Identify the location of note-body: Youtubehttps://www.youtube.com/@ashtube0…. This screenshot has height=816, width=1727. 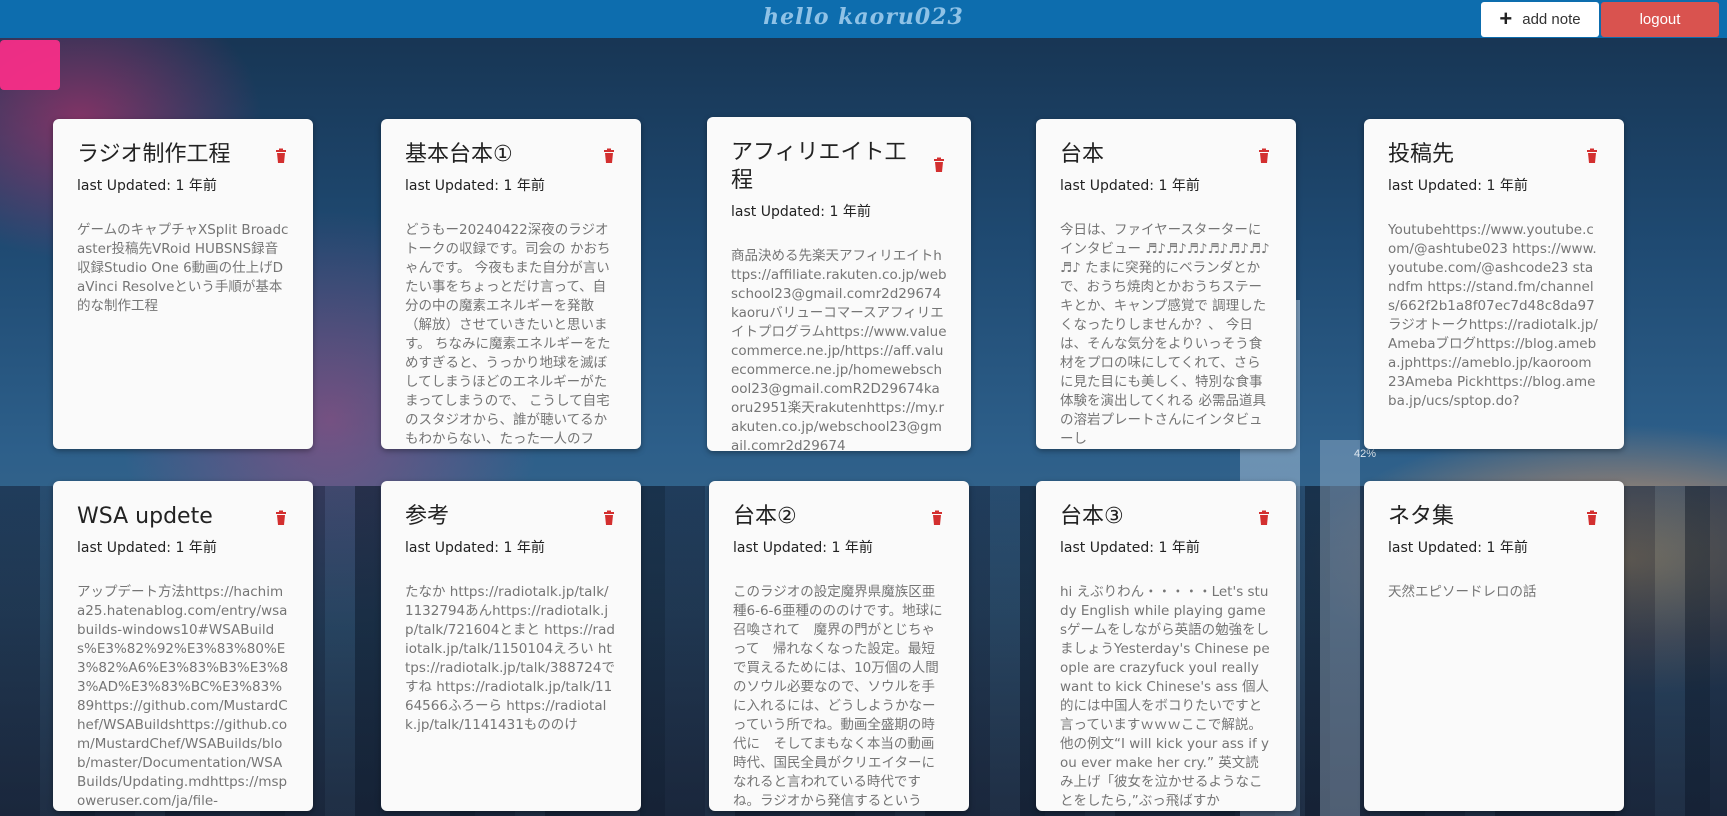
(1493, 315).